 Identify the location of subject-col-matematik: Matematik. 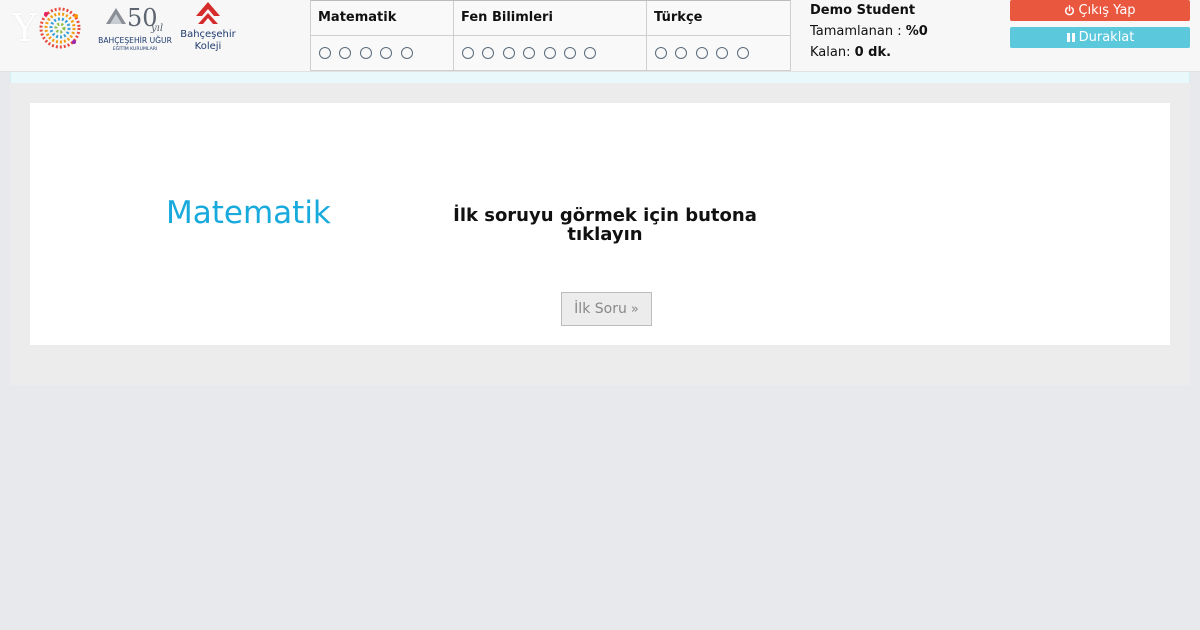
(382, 35).